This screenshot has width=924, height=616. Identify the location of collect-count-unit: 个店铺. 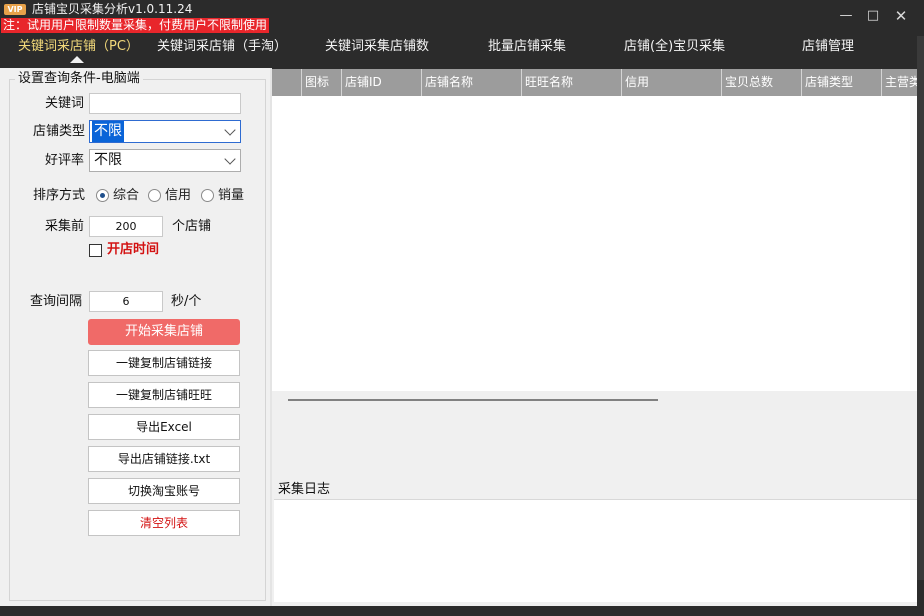
(192, 226).